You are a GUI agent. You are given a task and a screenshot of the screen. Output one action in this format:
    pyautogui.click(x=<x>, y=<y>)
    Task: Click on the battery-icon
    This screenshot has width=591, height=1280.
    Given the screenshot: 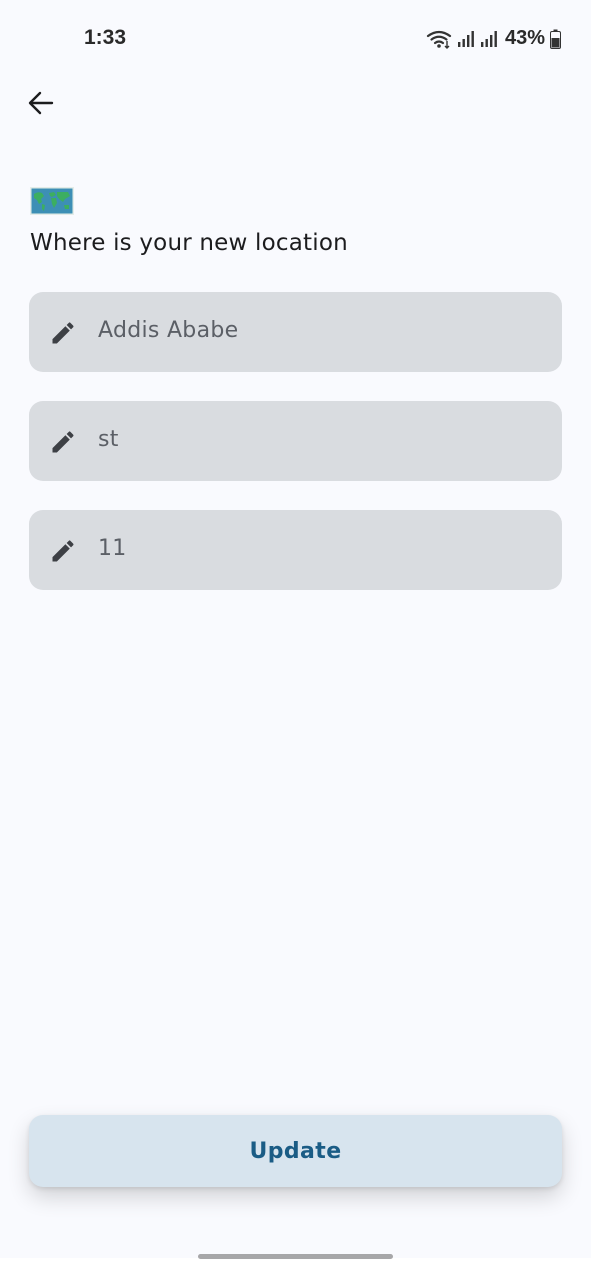 What is the action you would take?
    pyautogui.click(x=555, y=39)
    